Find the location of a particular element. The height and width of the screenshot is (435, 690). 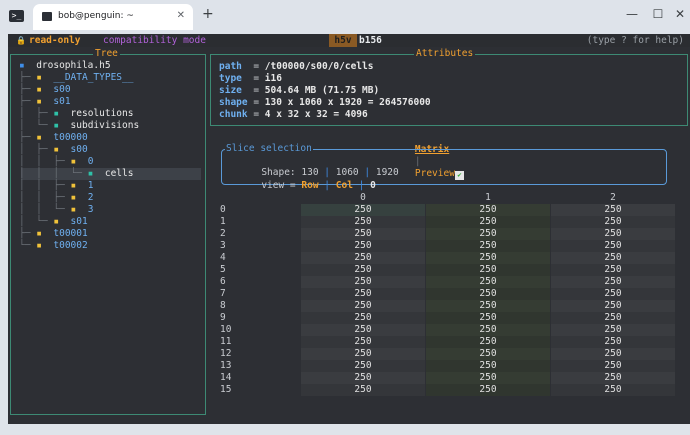

tree-item: │ └─ ▪ subdivisions is located at coordinates (79, 126).